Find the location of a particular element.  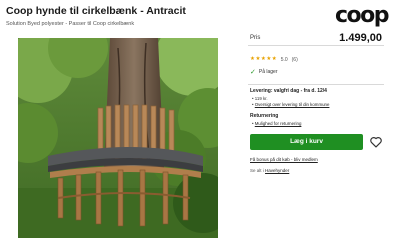

divider is located at coordinates (316, 84).